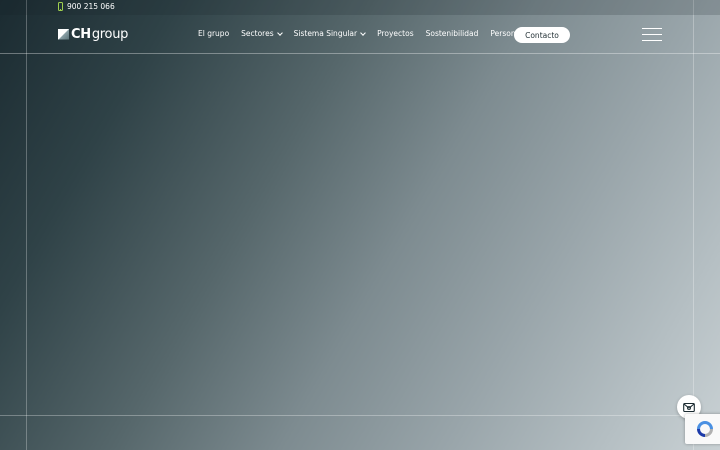 The width and height of the screenshot is (720, 450). What do you see at coordinates (81, 34) in the screenshot?
I see `logo-text-strong: CH` at bounding box center [81, 34].